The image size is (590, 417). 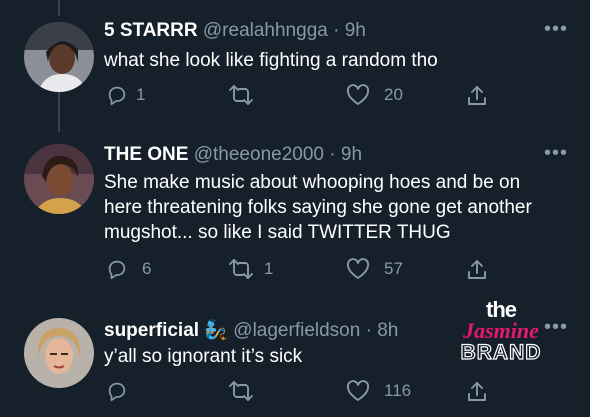 What do you see at coordinates (269, 268) in the screenshot?
I see `retweet-count: 1` at bounding box center [269, 268].